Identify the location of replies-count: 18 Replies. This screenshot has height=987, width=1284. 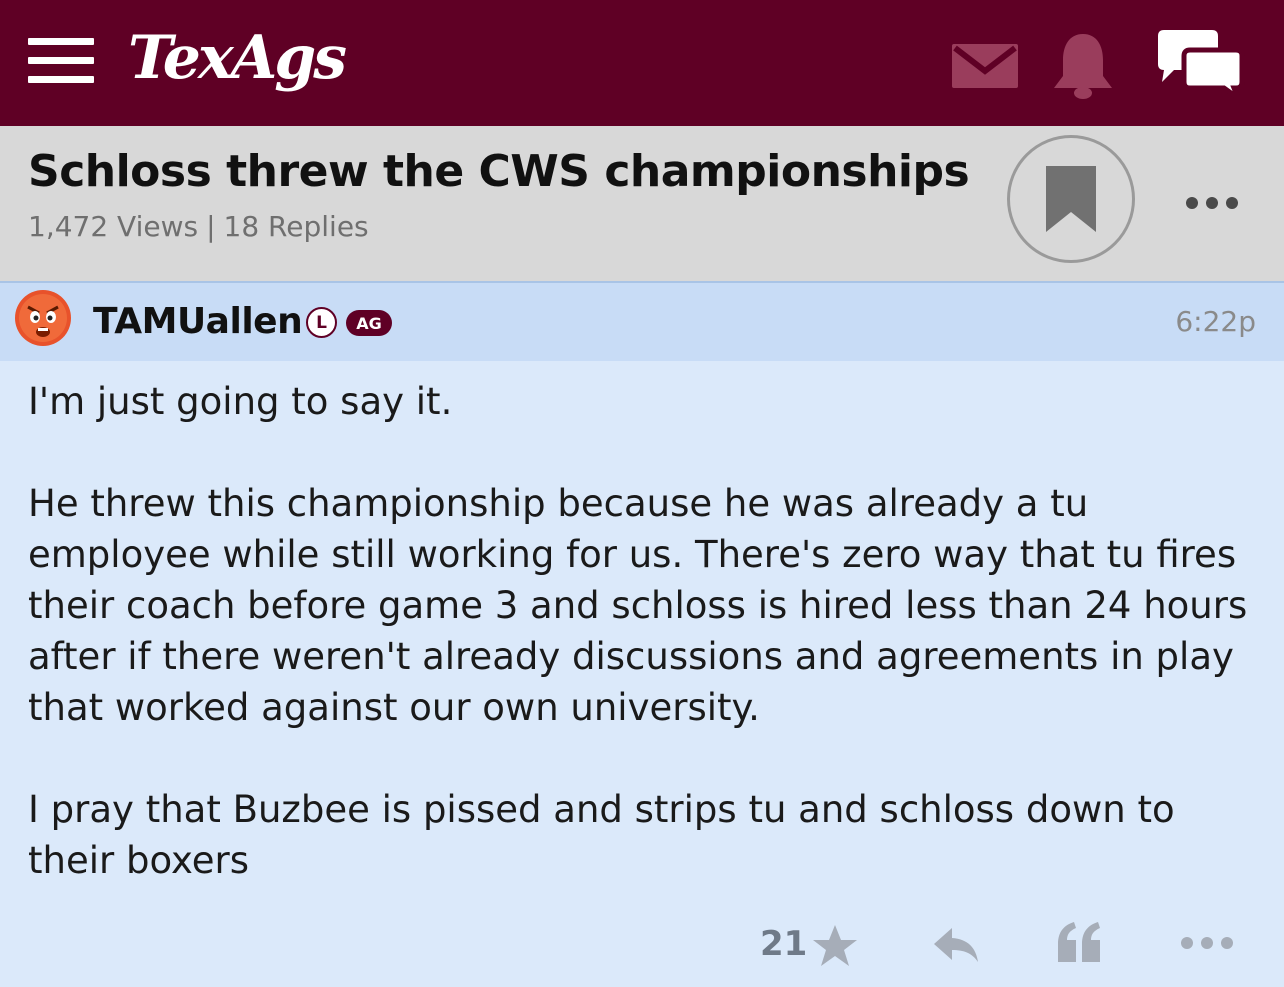
(296, 226).